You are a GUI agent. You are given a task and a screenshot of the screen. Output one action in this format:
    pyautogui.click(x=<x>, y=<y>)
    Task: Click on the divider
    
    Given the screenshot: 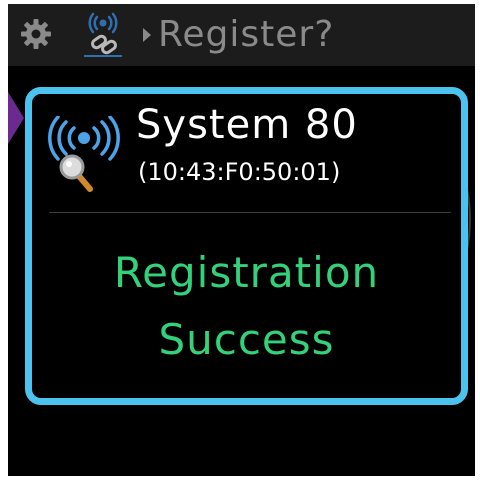 What is the action you would take?
    pyautogui.click(x=250, y=212)
    